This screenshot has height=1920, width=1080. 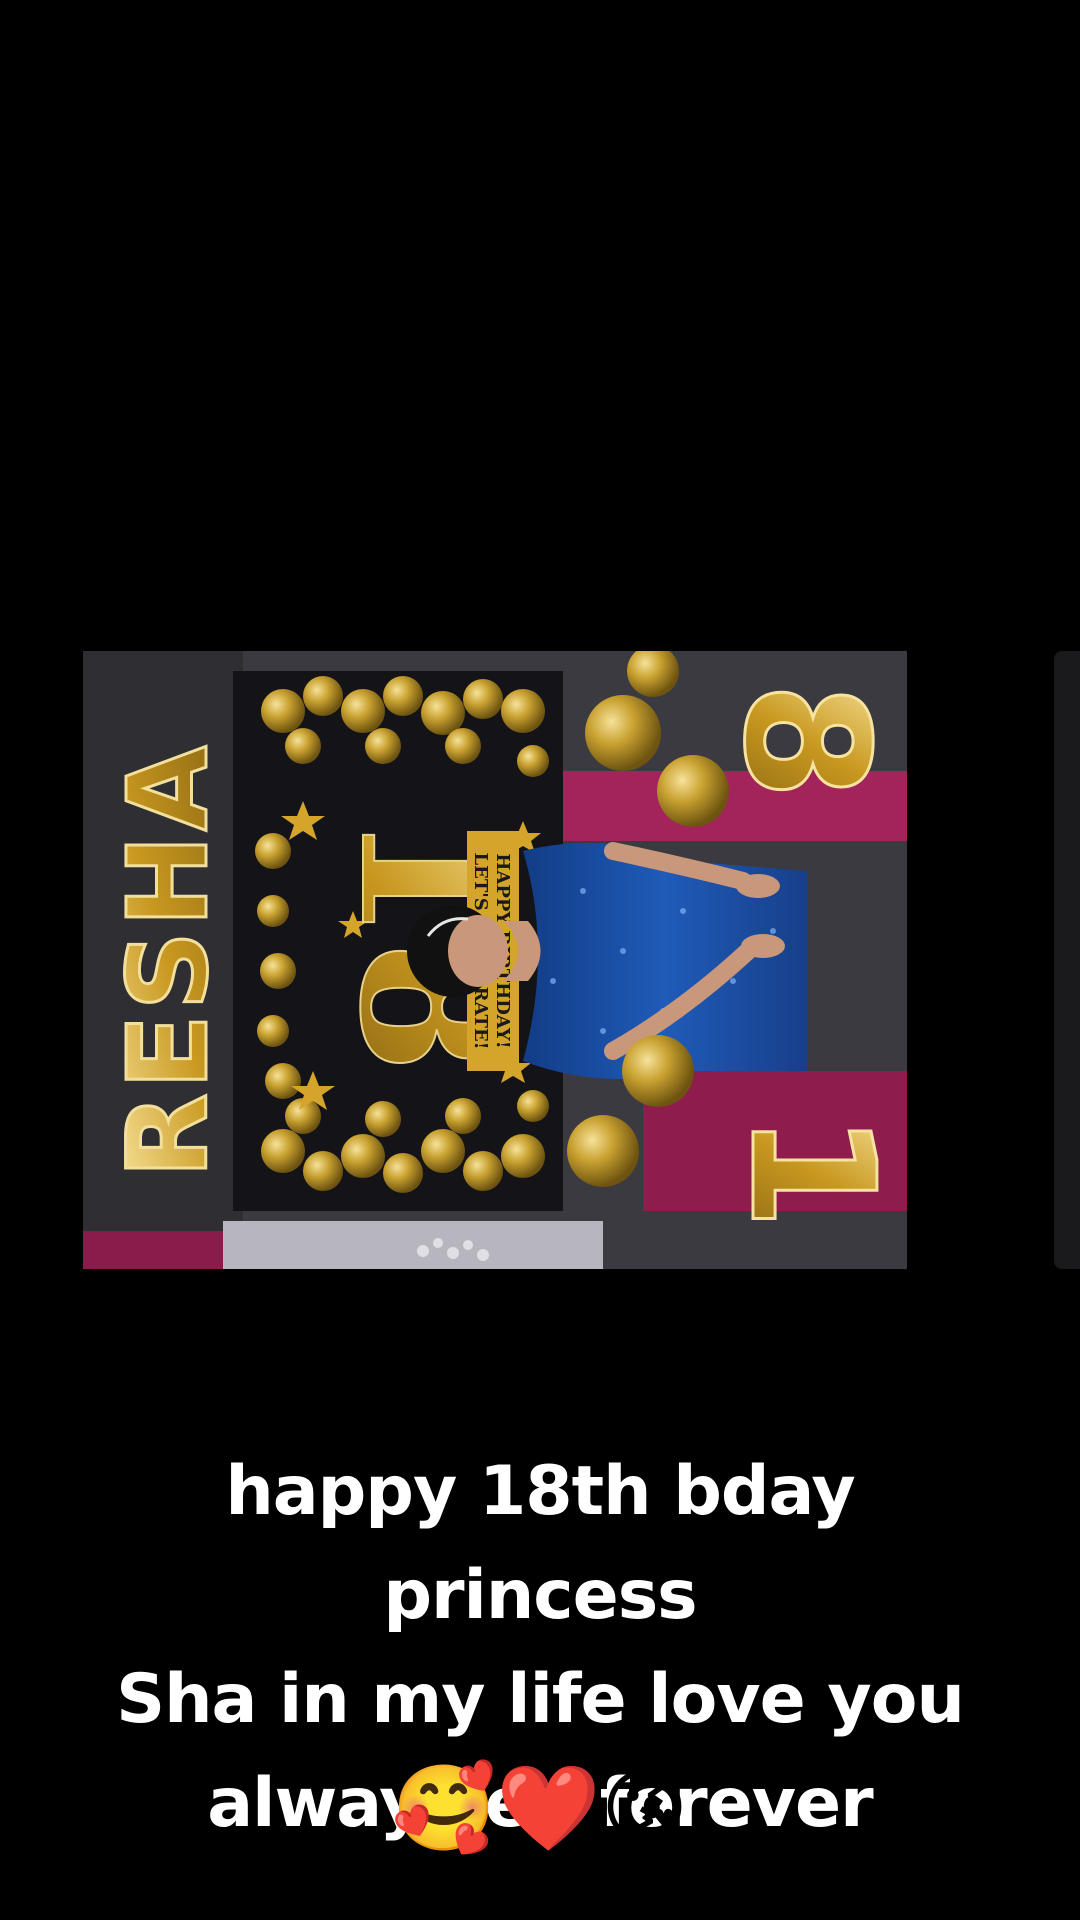 What do you see at coordinates (444, 1808) in the screenshot?
I see `smiling-face-with-hearts-icon: 🥰` at bounding box center [444, 1808].